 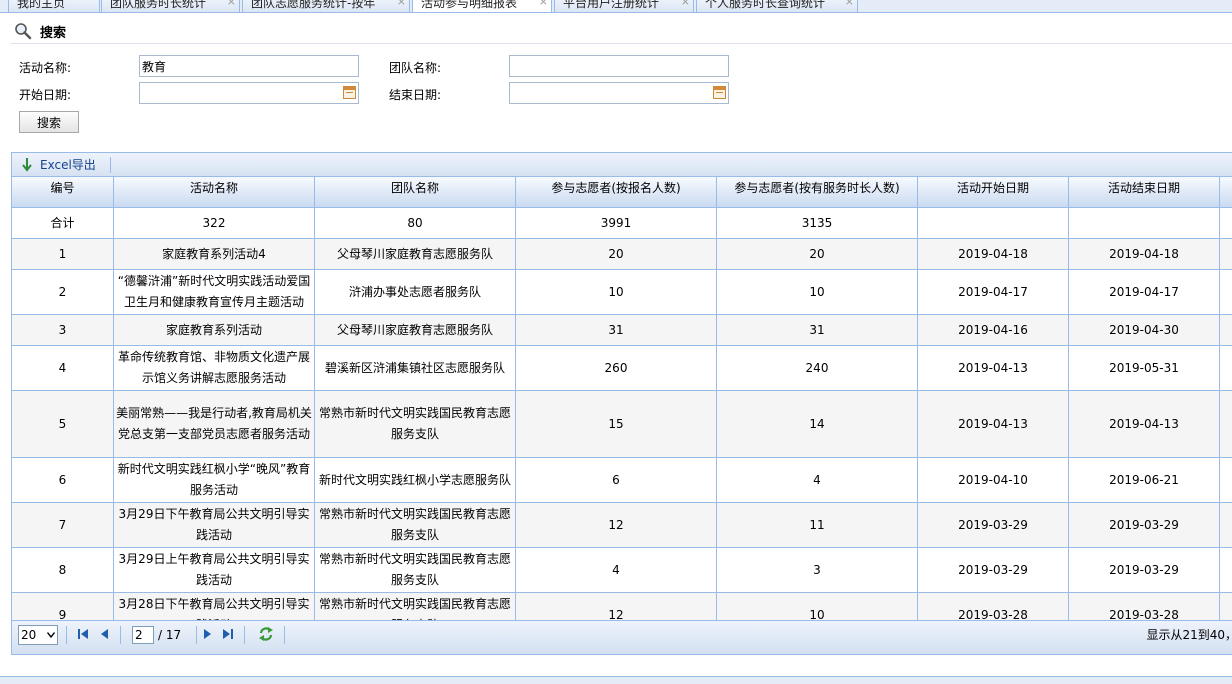 What do you see at coordinates (249, 93) in the screenshot?
I see `start-date-input` at bounding box center [249, 93].